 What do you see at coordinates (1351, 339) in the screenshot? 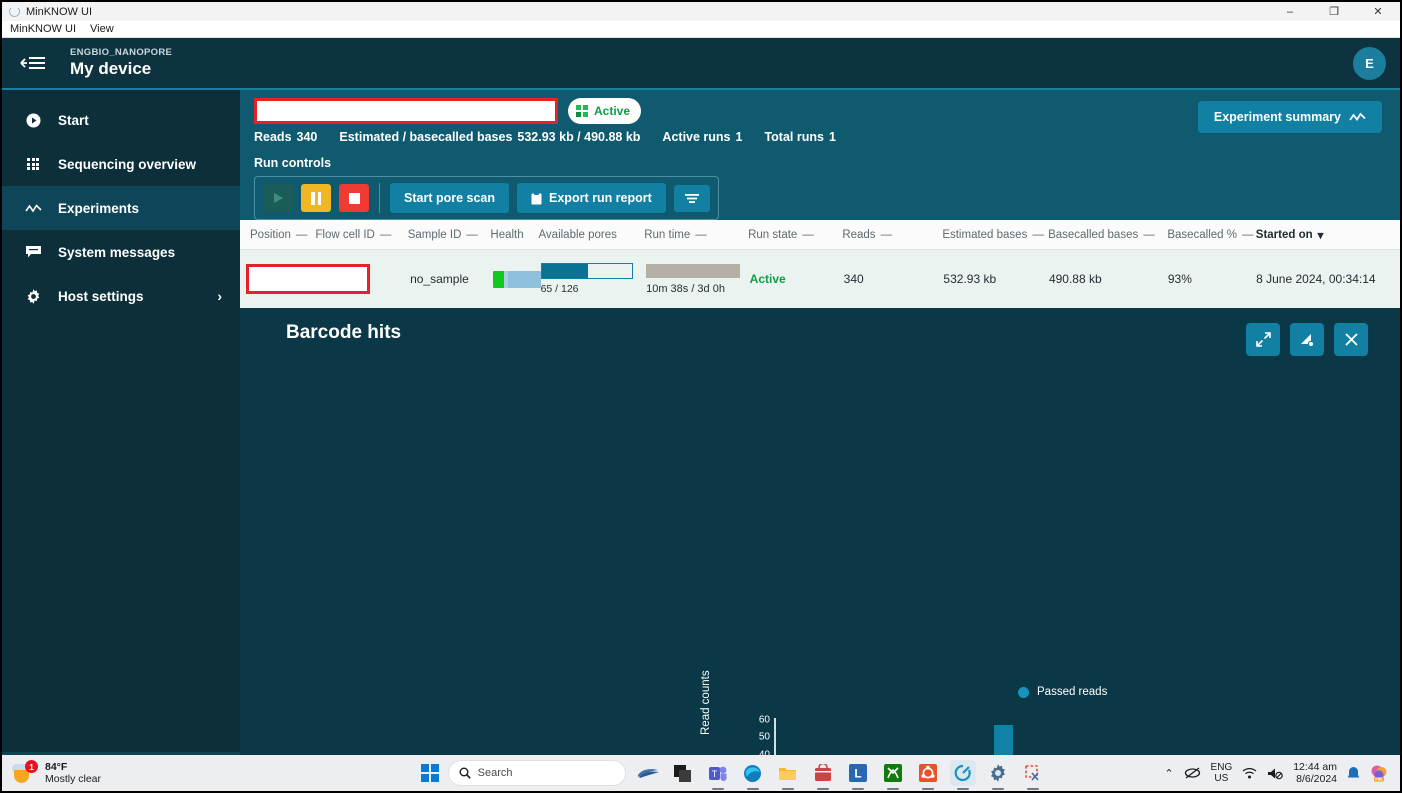
I see `close-icon` at bounding box center [1351, 339].